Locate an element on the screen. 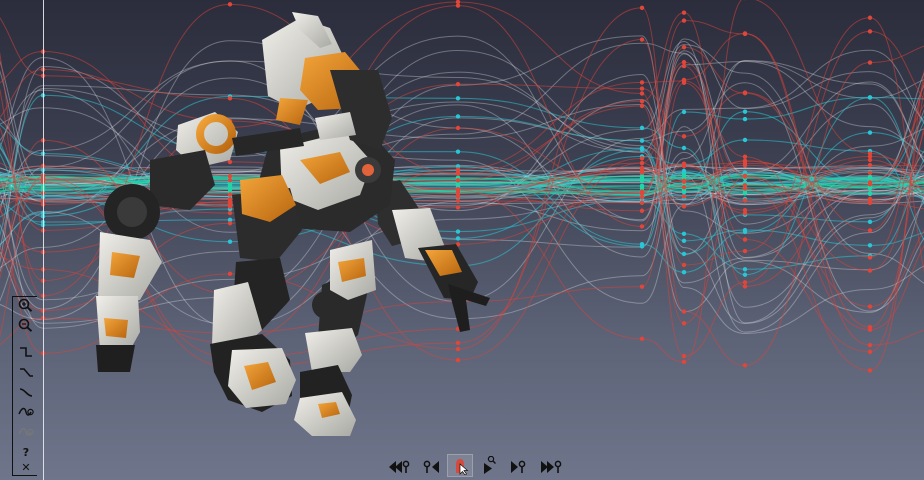 This screenshot has width=924, height=480. step-tangent-icon is located at coordinates (26, 352).